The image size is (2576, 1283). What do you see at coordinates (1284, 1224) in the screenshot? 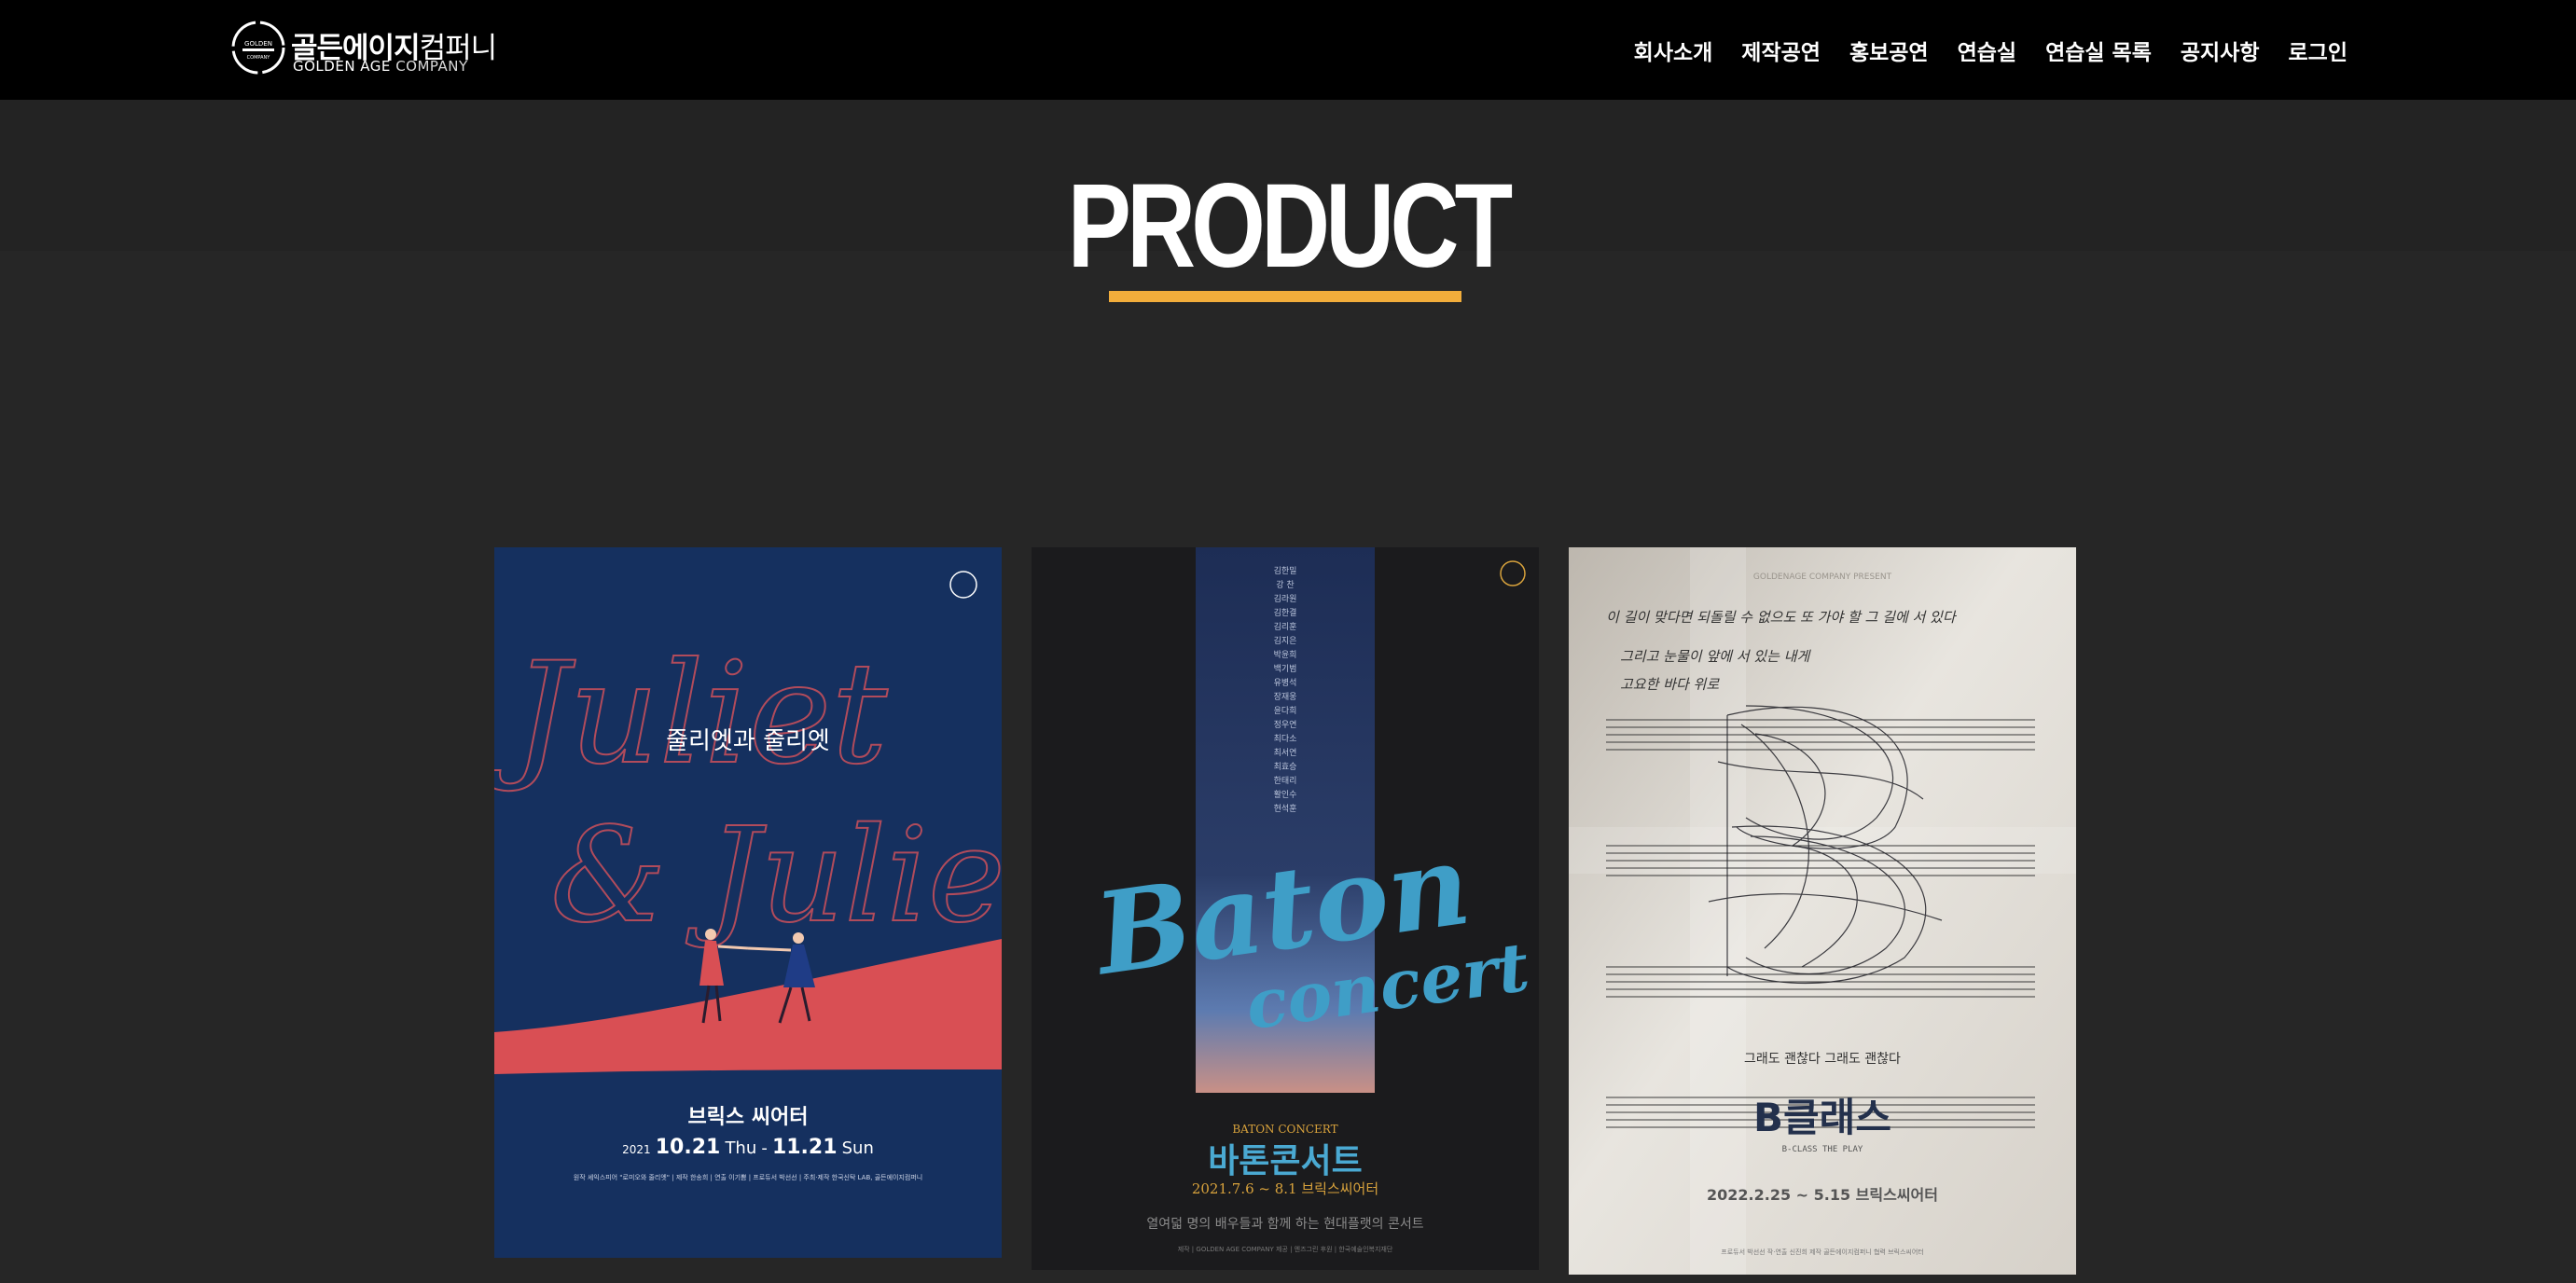
I see `poster-tagline: 열여덟 명의 배우들과 함께 하는 현대플랫의 콘서트` at bounding box center [1284, 1224].